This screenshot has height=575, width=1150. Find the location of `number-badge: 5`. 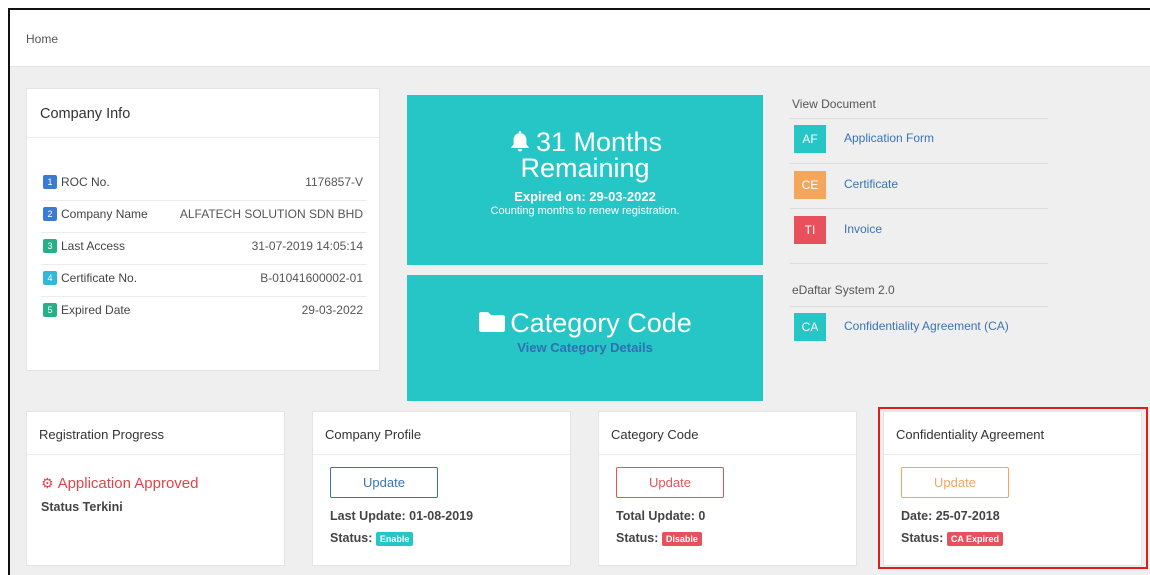

number-badge: 5 is located at coordinates (50, 310).